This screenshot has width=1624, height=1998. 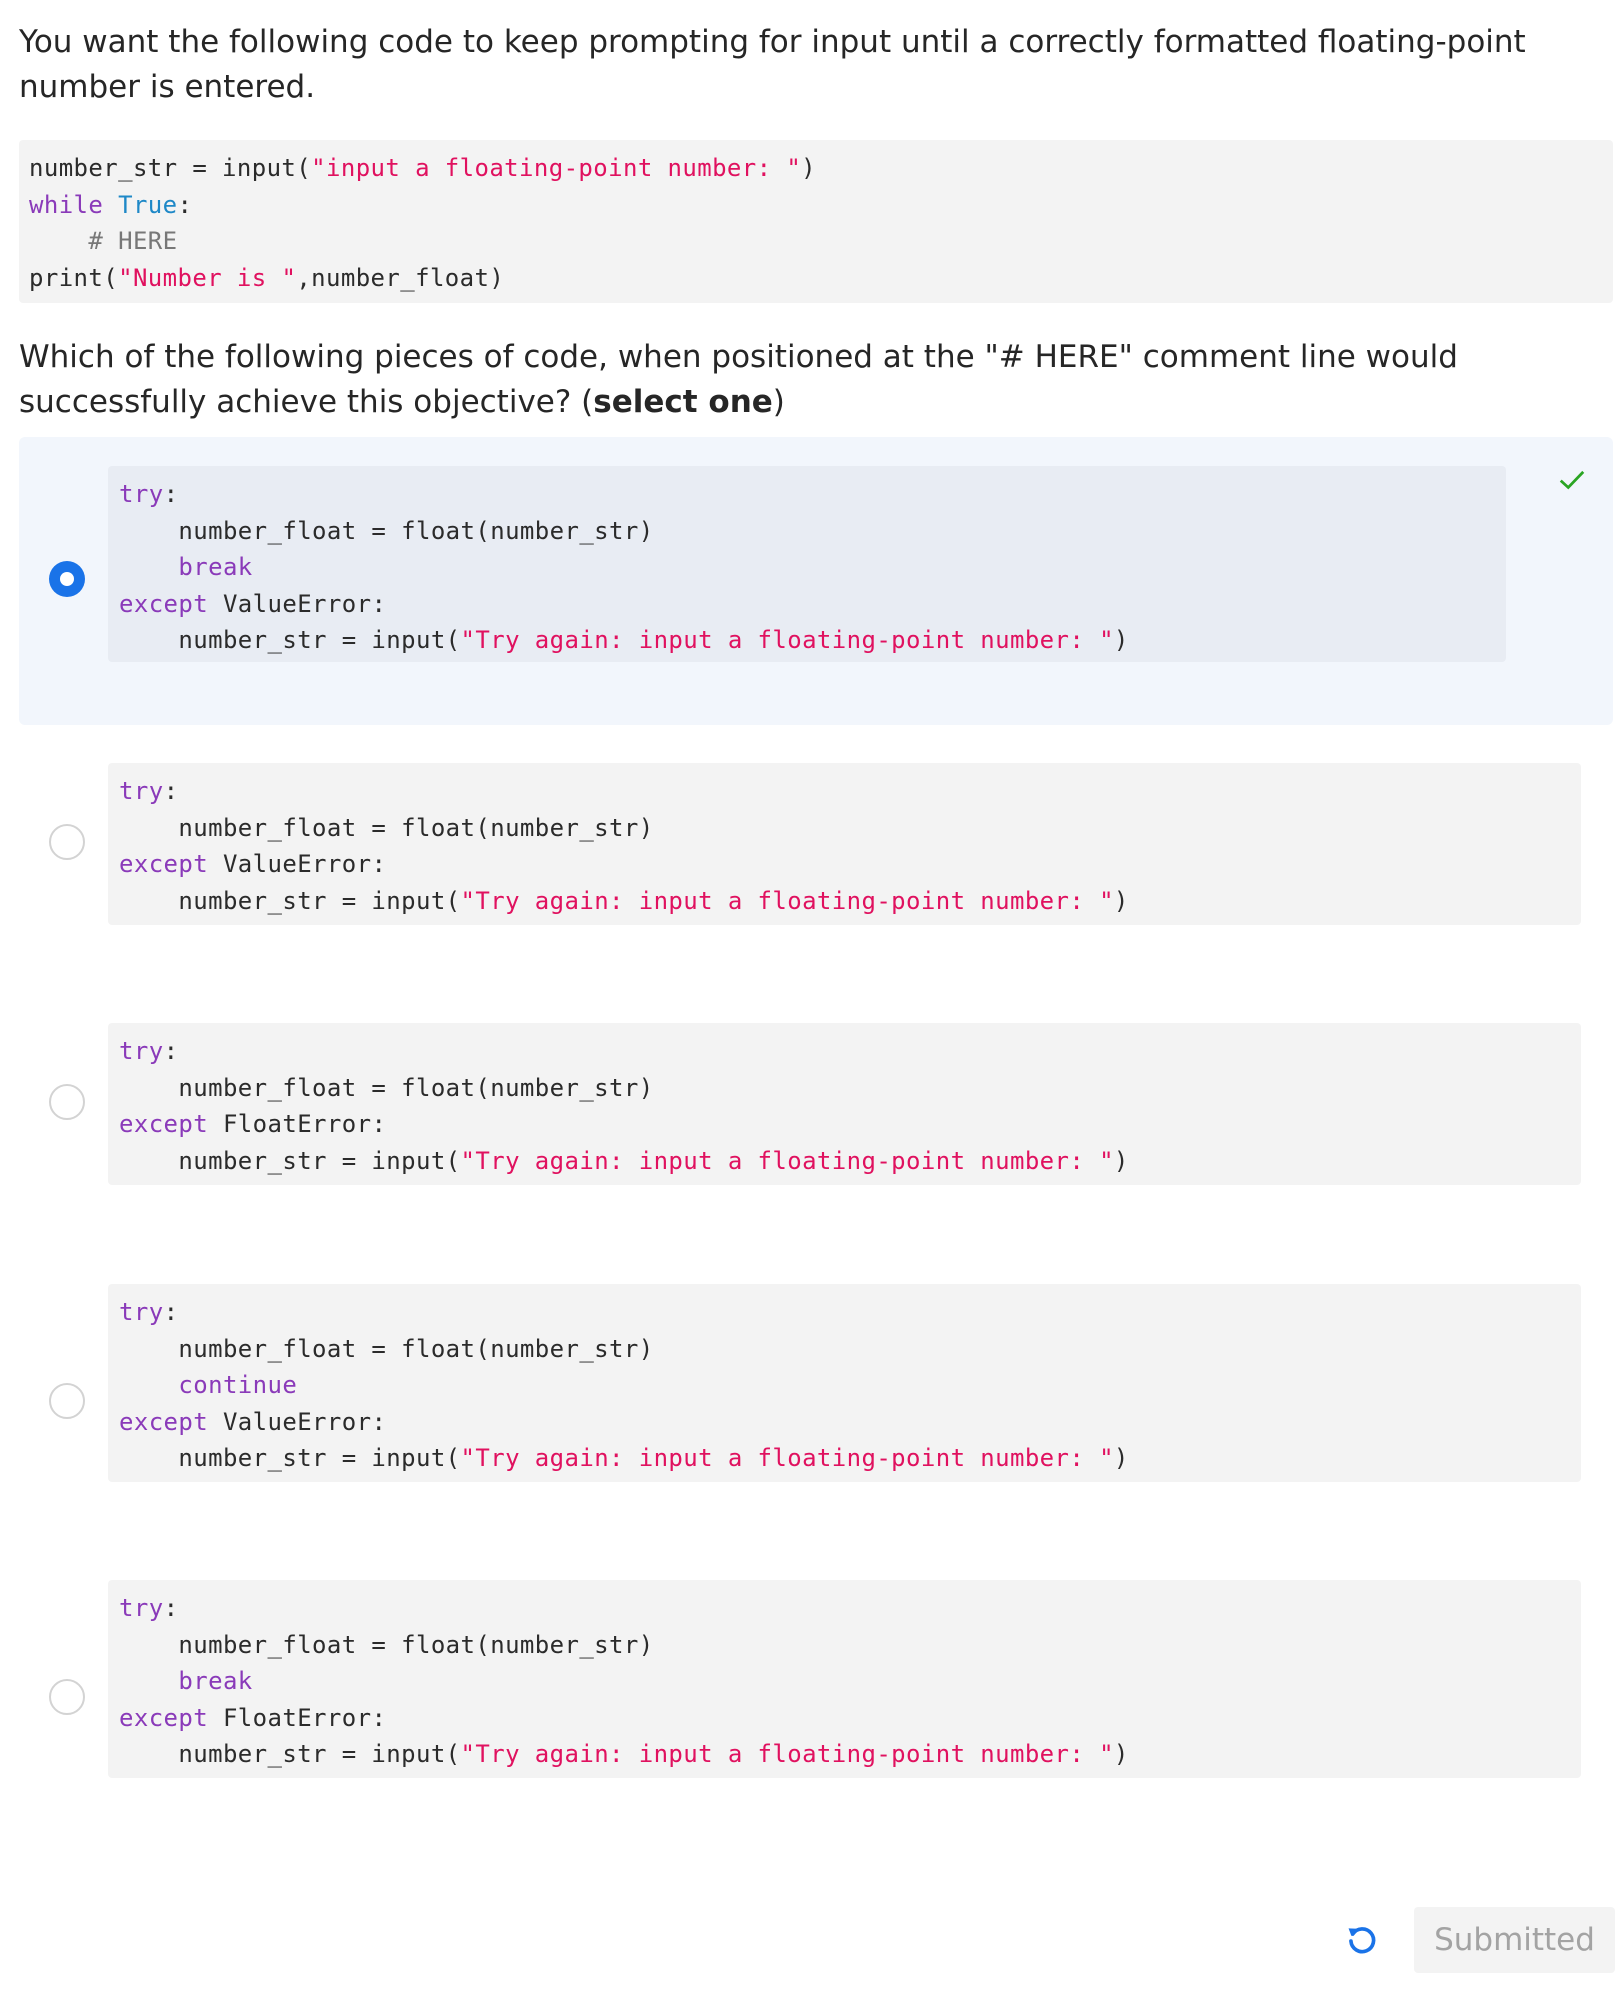 What do you see at coordinates (207, 277) in the screenshot?
I see `code-token: "Number is "` at bounding box center [207, 277].